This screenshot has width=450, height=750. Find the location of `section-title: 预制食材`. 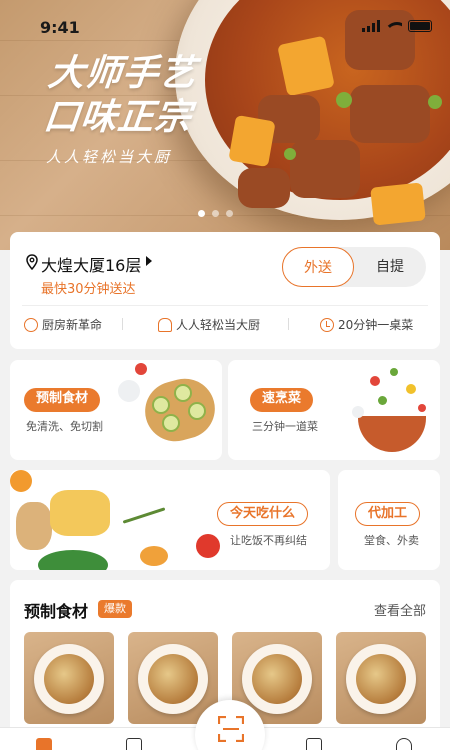

section-title: 预制食材 is located at coordinates (56, 611).